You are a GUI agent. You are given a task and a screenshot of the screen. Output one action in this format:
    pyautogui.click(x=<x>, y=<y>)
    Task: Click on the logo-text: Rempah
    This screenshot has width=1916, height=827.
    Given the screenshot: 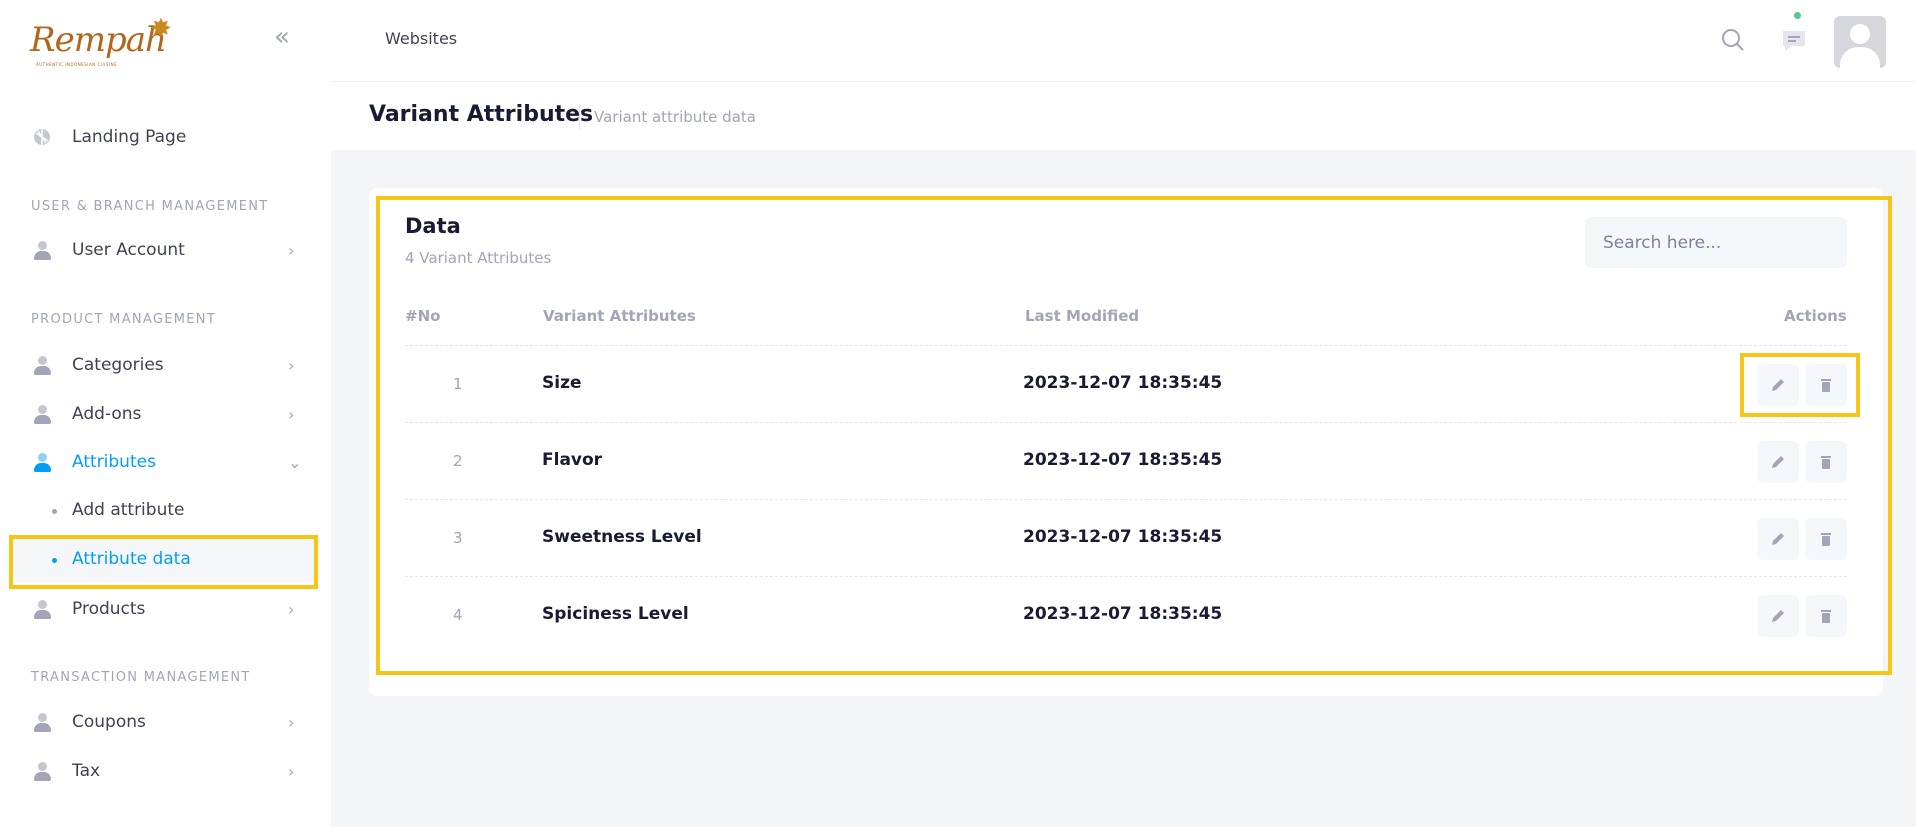 What is the action you would take?
    pyautogui.click(x=98, y=40)
    